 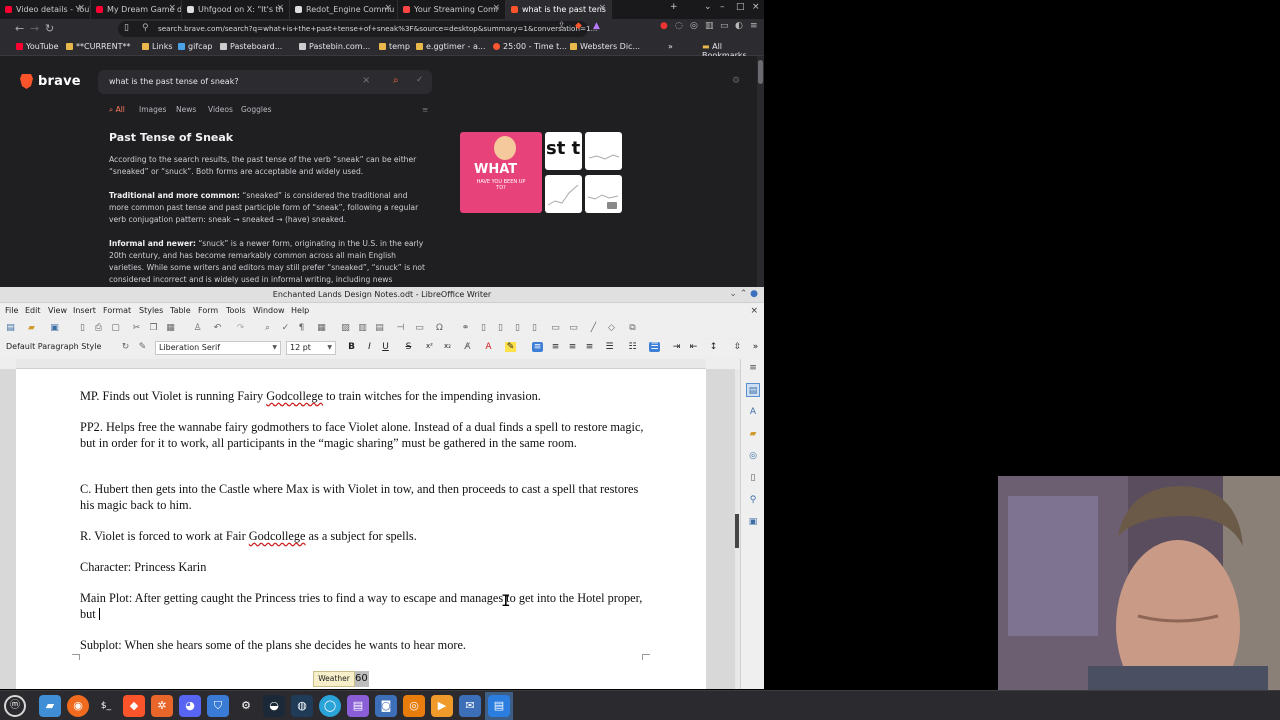 I want to click on record-icon: ●, so click(x=664, y=26).